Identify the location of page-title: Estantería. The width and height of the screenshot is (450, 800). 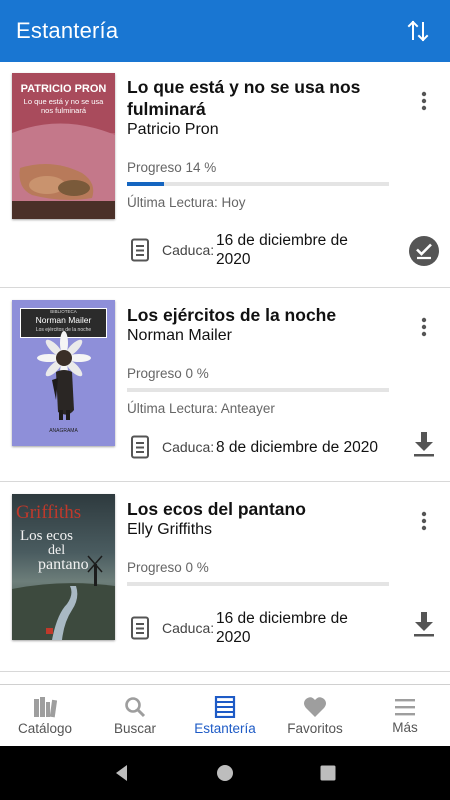
(67, 30).